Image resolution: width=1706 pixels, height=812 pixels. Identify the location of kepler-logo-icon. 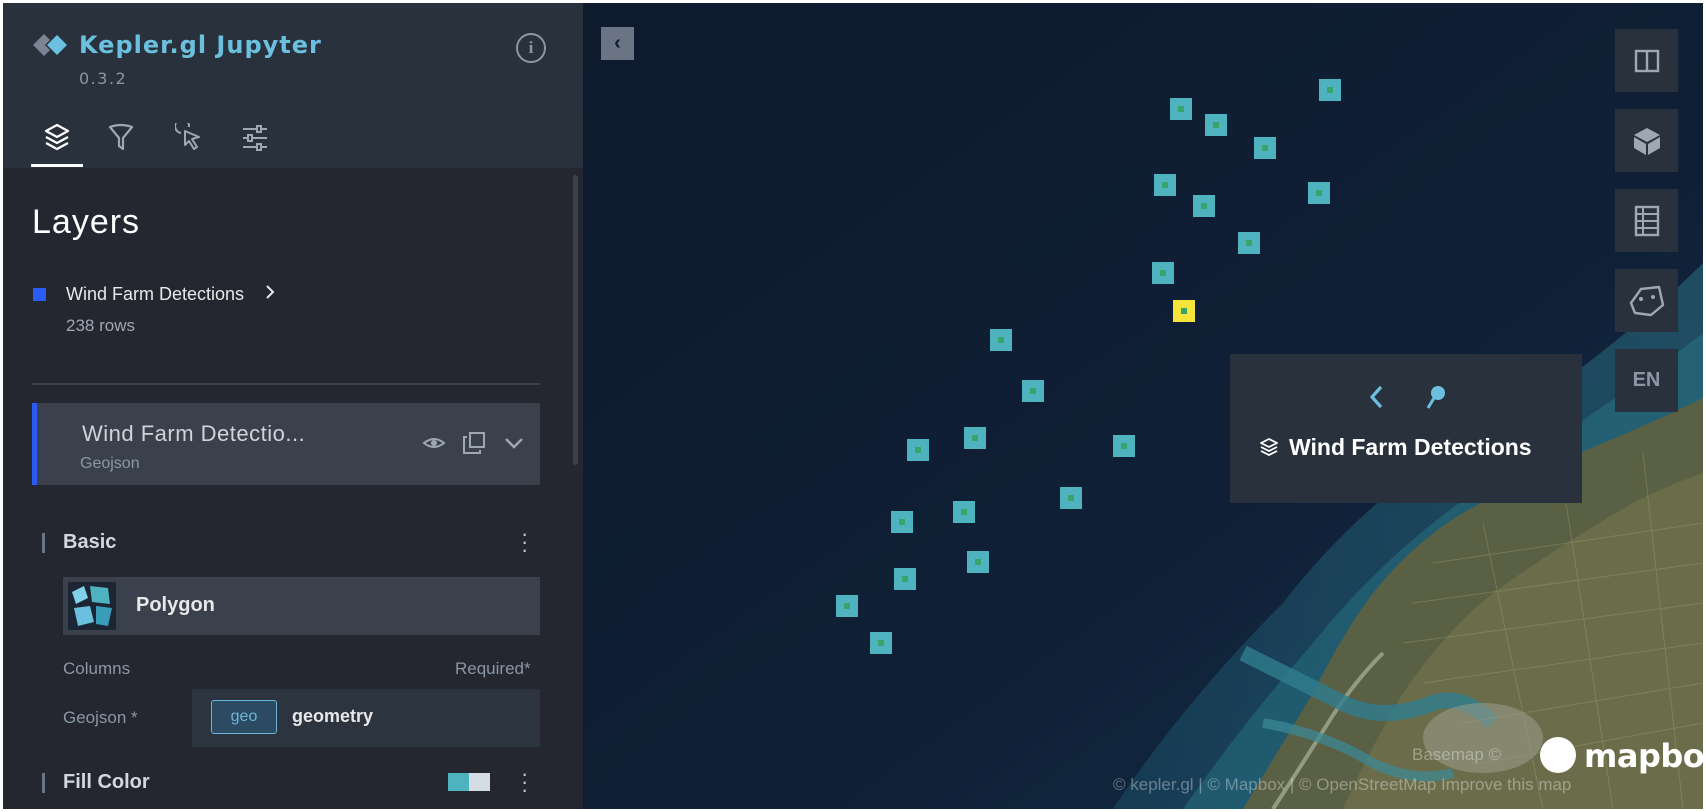
(50, 45).